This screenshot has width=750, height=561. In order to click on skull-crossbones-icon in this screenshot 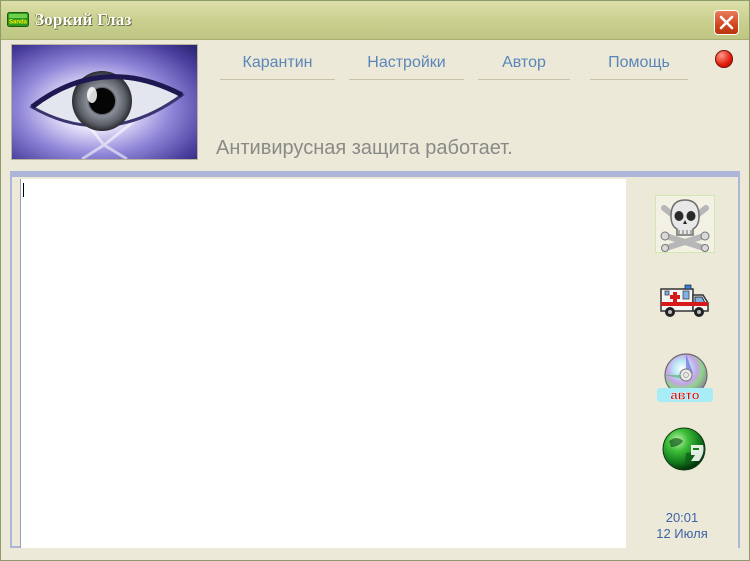, I will do `click(685, 225)`.